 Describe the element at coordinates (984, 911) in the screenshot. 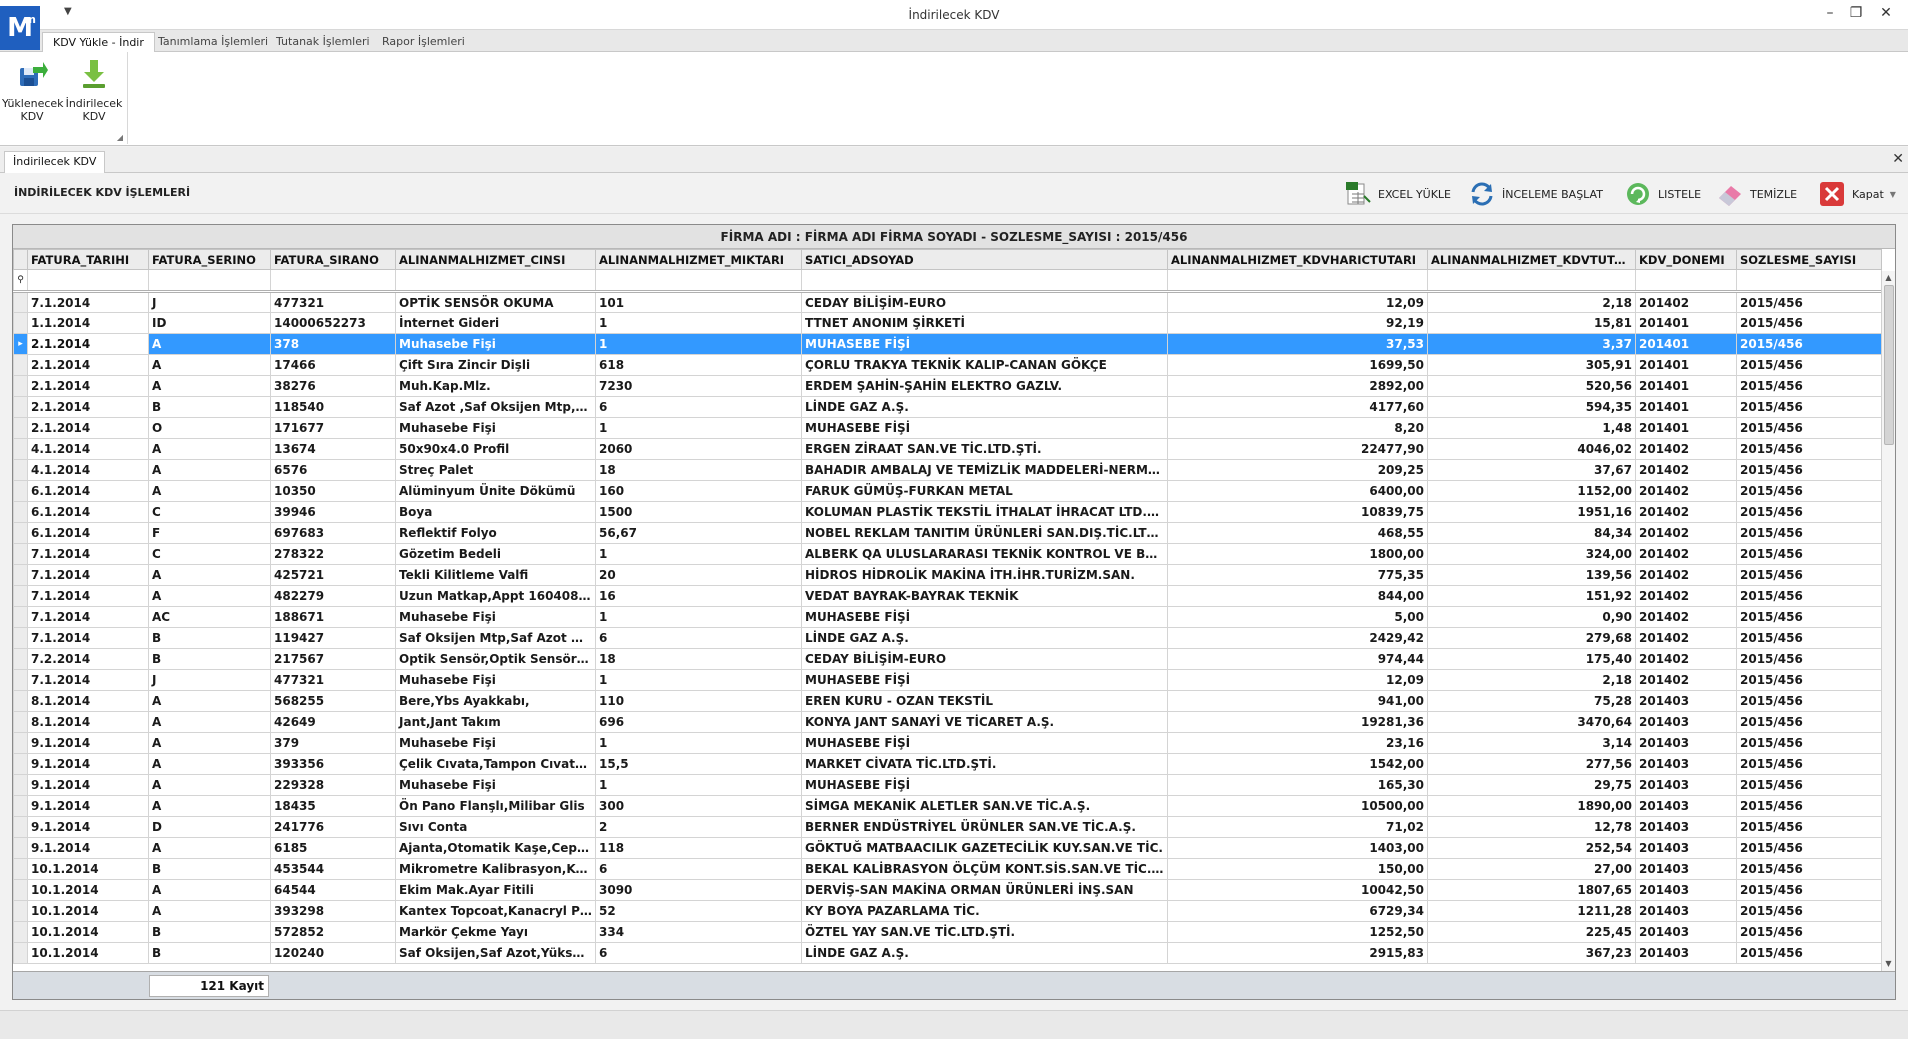

I see `table-cell: KY BOYA PAZARLAMA TİC.` at that location.